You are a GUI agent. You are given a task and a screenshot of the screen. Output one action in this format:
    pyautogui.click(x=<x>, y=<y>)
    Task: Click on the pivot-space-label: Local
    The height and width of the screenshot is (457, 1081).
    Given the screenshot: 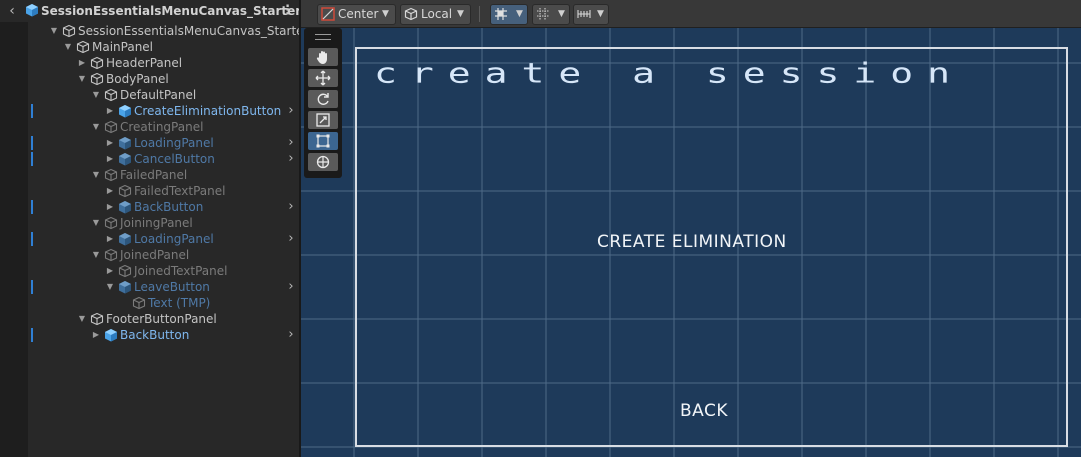 What is the action you would take?
    pyautogui.click(x=437, y=14)
    